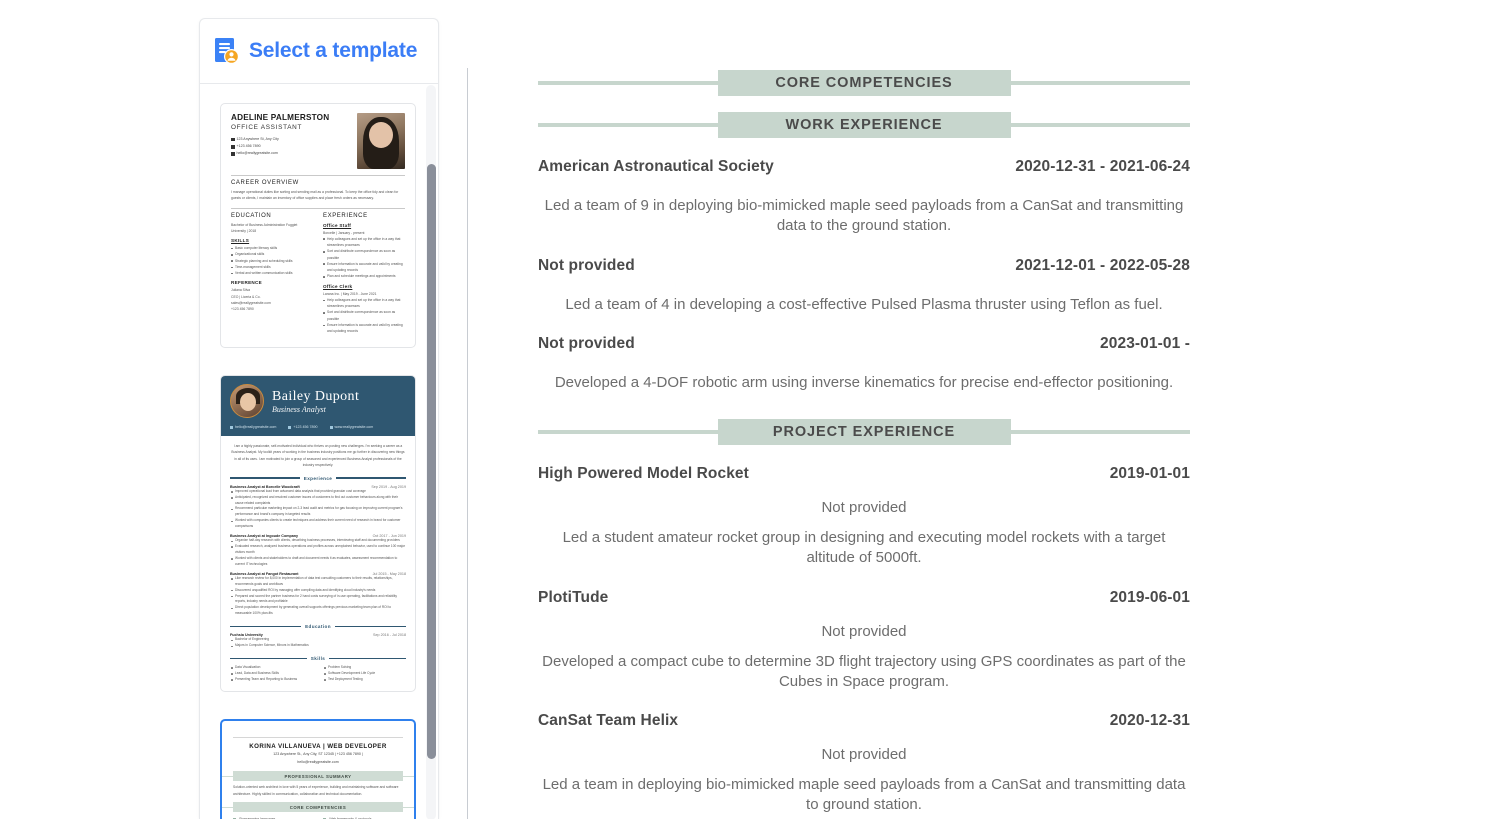  I want to click on tpl1-experience-heading: EXPERIENCE, so click(345, 215).